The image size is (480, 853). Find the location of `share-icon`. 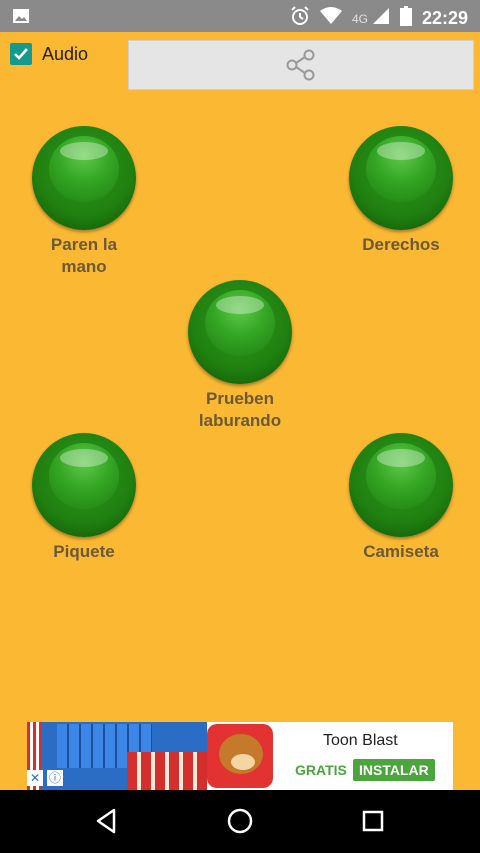

share-icon is located at coordinates (300, 65).